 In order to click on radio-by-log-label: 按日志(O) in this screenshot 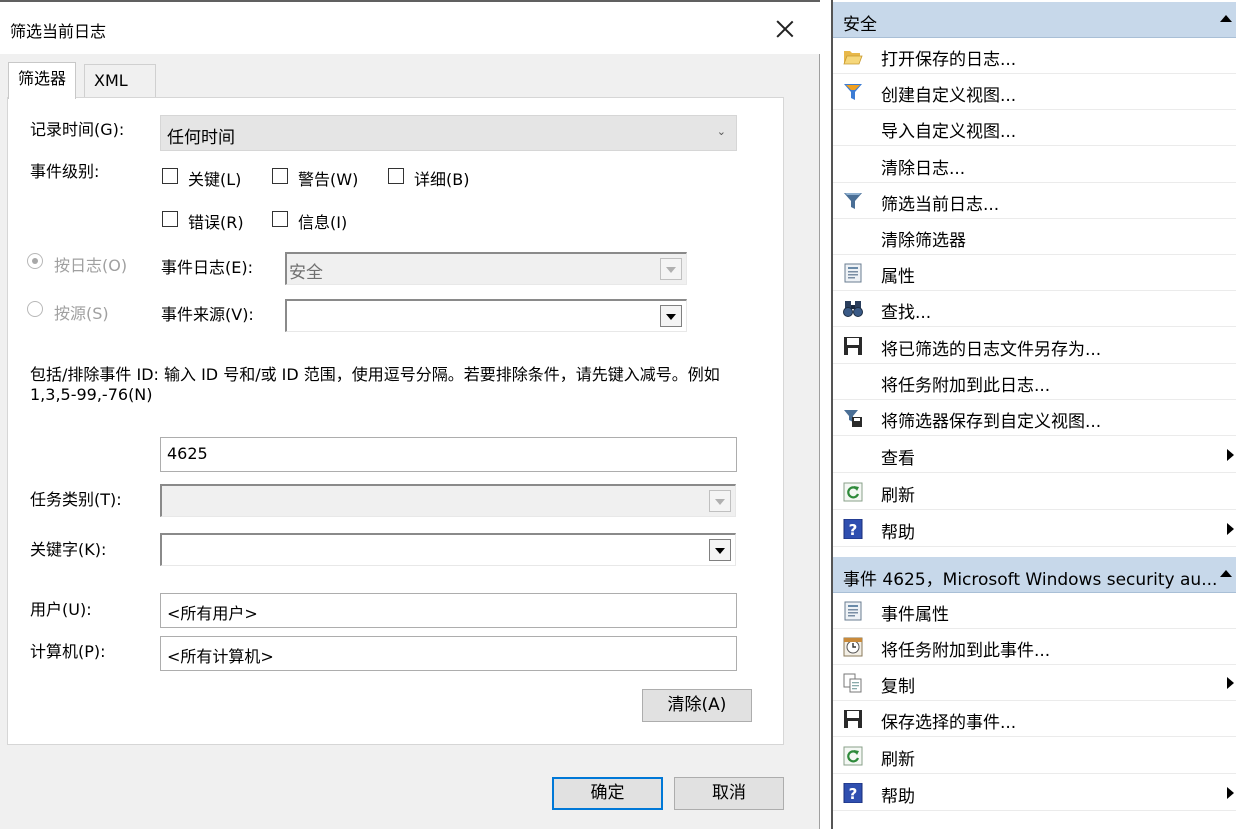, I will do `click(91, 265)`.